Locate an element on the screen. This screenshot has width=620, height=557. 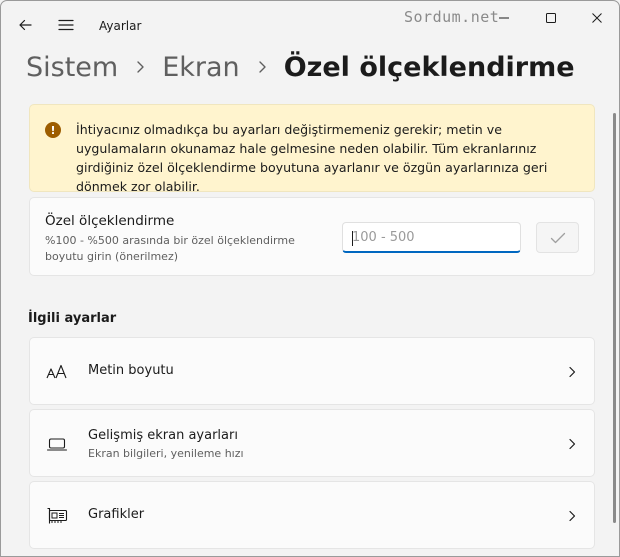
scrollbar is located at coordinates (614, 318).